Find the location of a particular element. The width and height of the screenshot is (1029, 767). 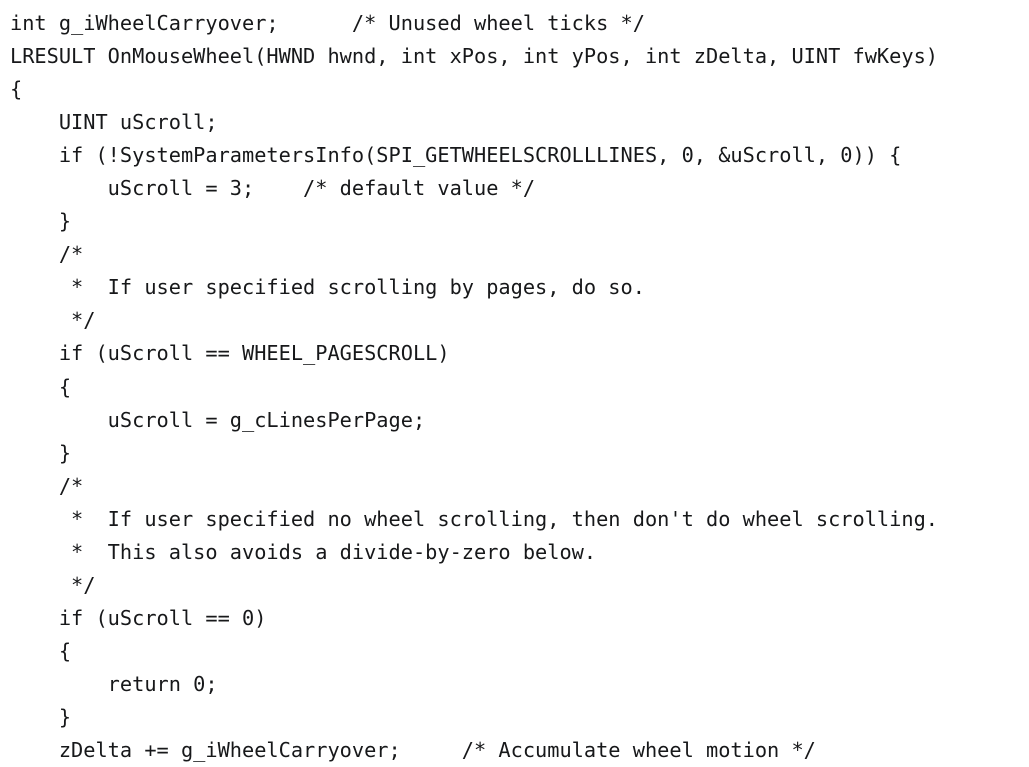

code-line: return 0; is located at coordinates (114, 683).